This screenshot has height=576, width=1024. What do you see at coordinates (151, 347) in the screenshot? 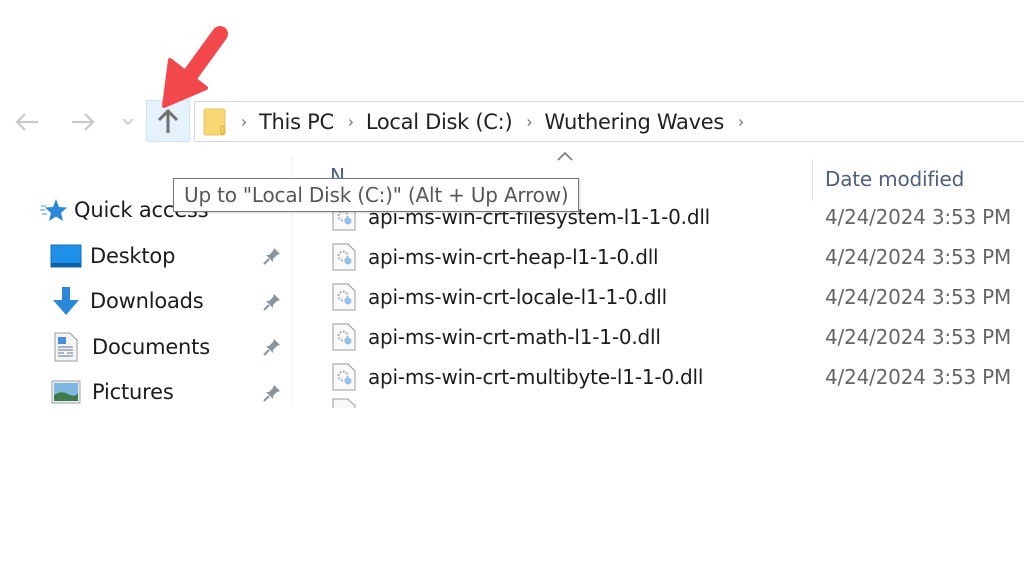
I see `sidebar-item-label: Documents` at bounding box center [151, 347].